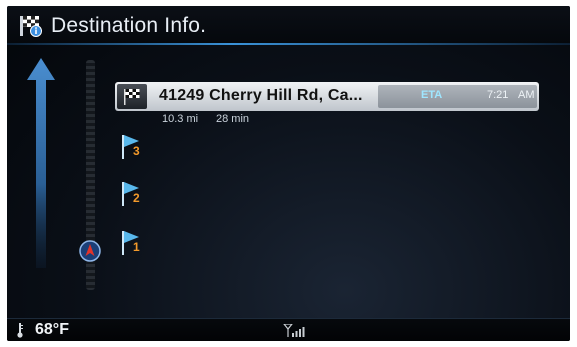 The height and width of the screenshot is (347, 577). What do you see at coordinates (20, 330) in the screenshot?
I see `thermometer-icon` at bounding box center [20, 330].